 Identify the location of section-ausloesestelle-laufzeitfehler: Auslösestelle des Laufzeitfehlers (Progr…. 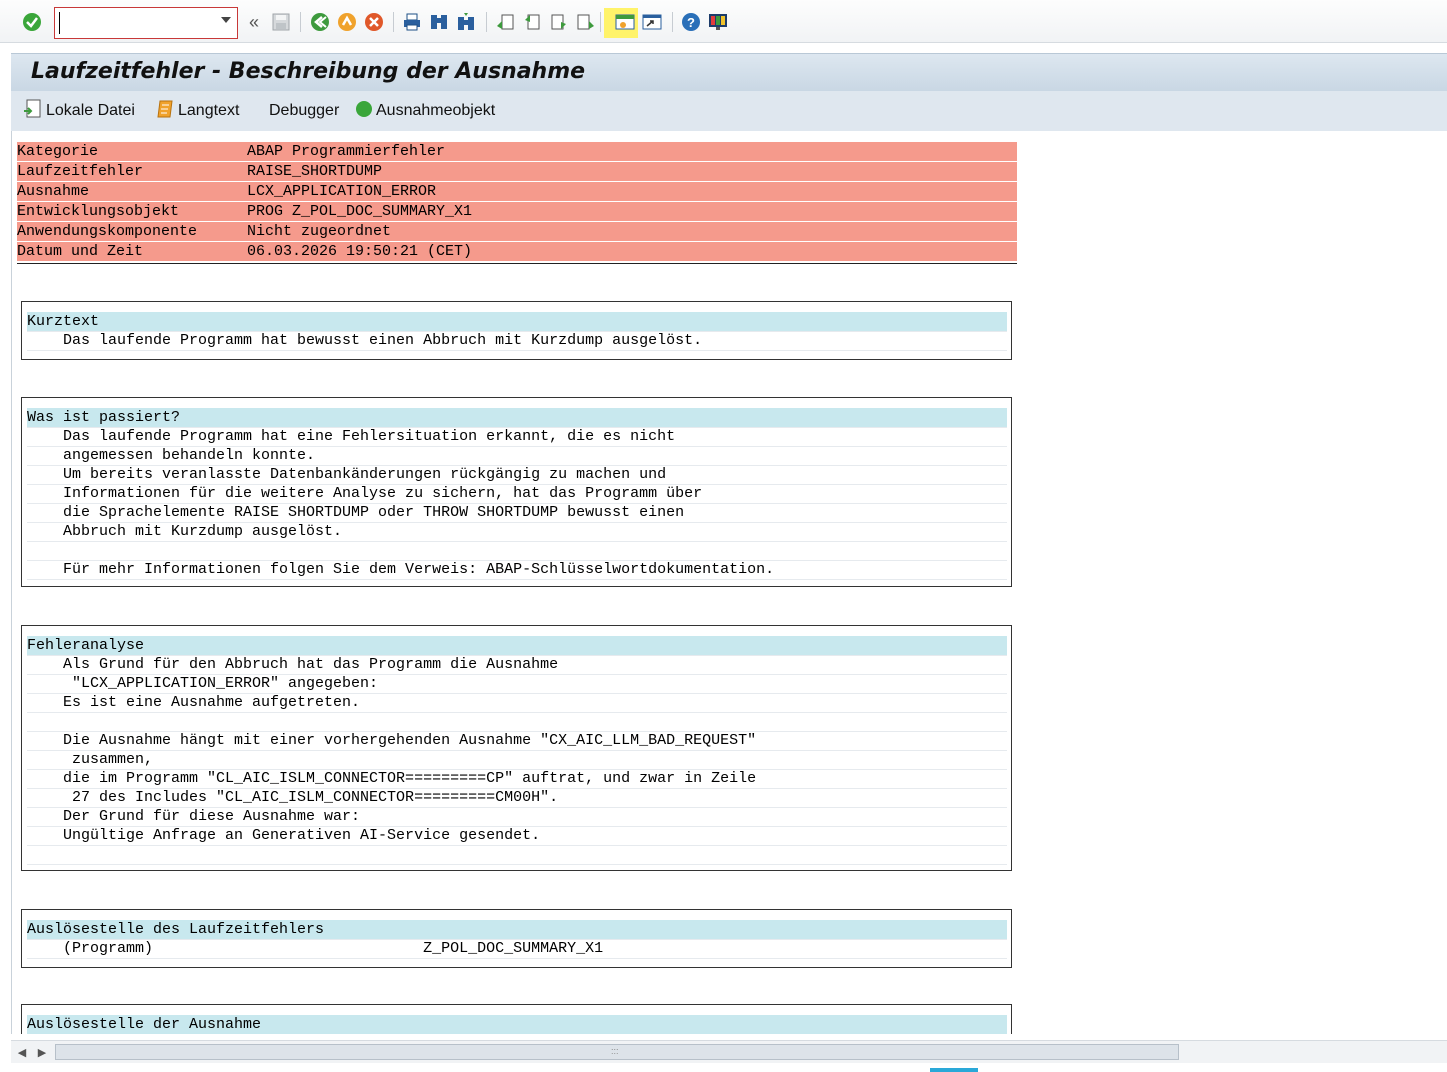
(516, 938).